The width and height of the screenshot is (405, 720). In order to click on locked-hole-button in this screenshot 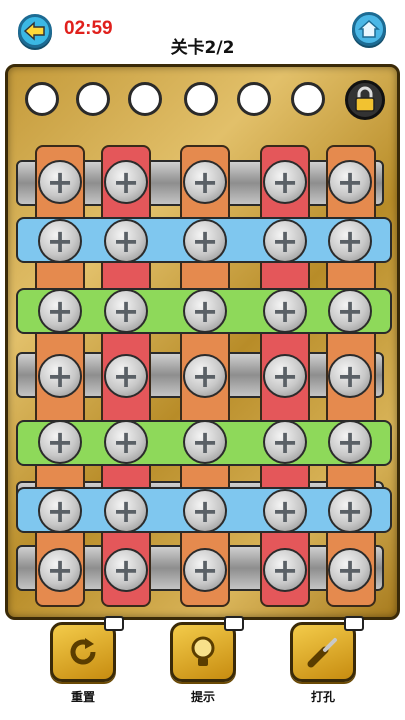, I will do `click(365, 100)`.